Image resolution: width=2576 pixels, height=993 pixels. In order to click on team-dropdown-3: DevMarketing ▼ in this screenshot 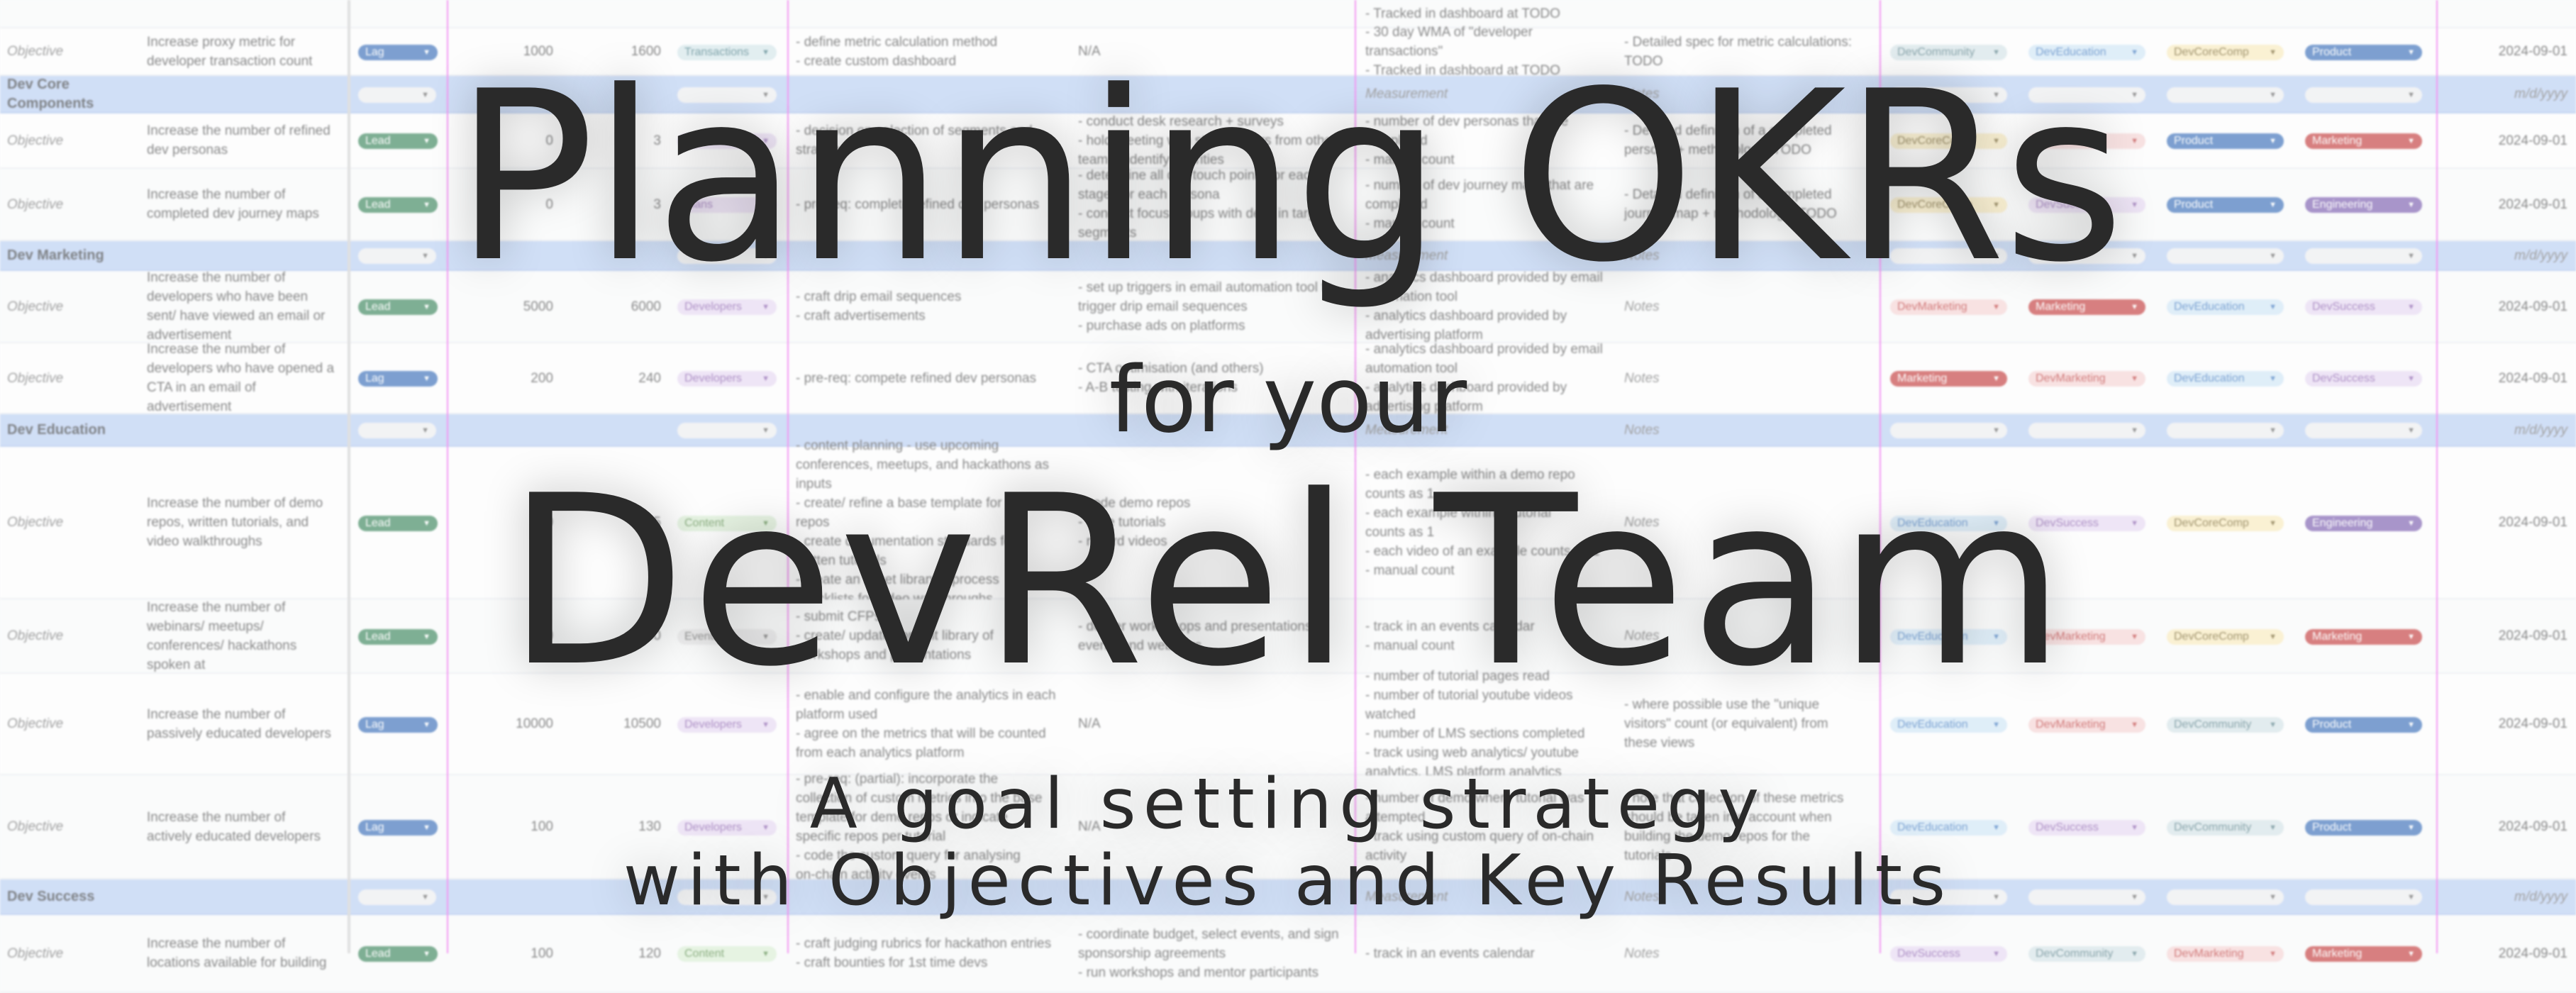, I will do `click(2225, 954)`.